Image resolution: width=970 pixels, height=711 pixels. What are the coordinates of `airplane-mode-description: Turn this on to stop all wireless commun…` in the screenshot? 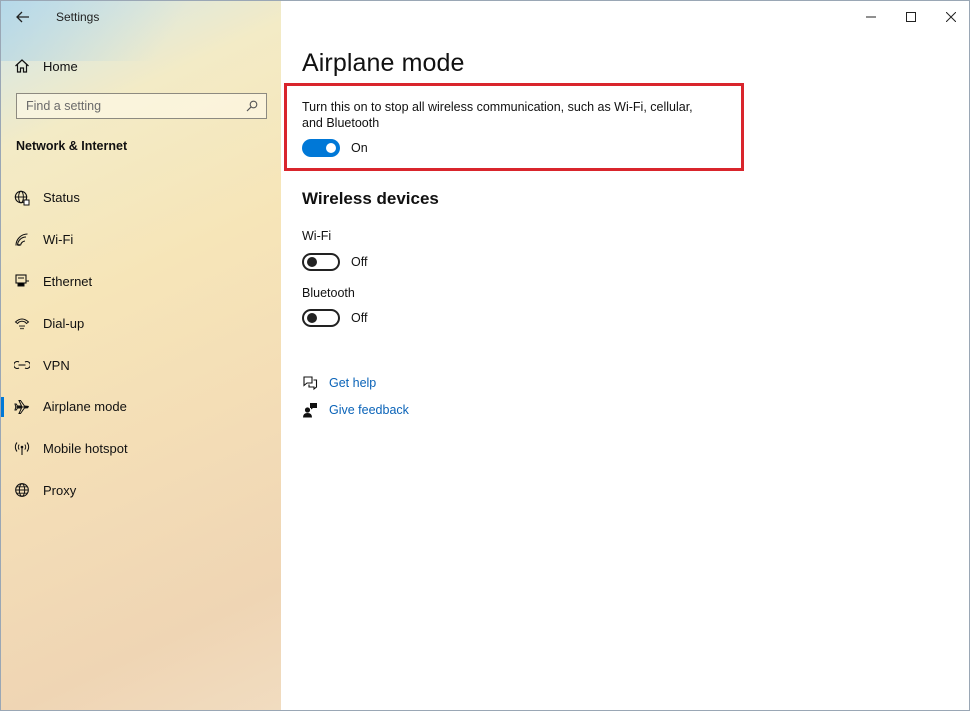 It's located at (497, 115).